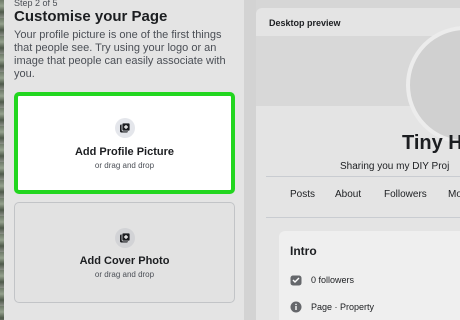  What do you see at coordinates (91, 16) in the screenshot?
I see `page-title: Customise your Page` at bounding box center [91, 16].